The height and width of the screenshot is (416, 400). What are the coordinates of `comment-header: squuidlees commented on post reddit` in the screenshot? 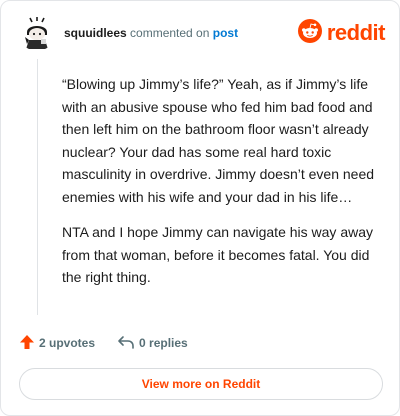 It's located at (202, 33).